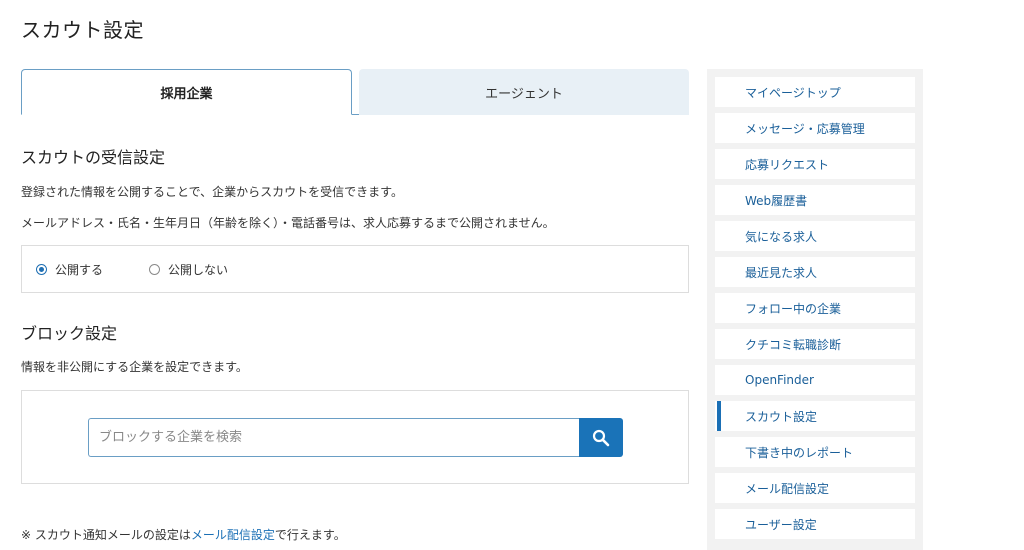 The height and width of the screenshot is (550, 1024). What do you see at coordinates (524, 92) in the screenshot?
I see `tab-agents: エージェント` at bounding box center [524, 92].